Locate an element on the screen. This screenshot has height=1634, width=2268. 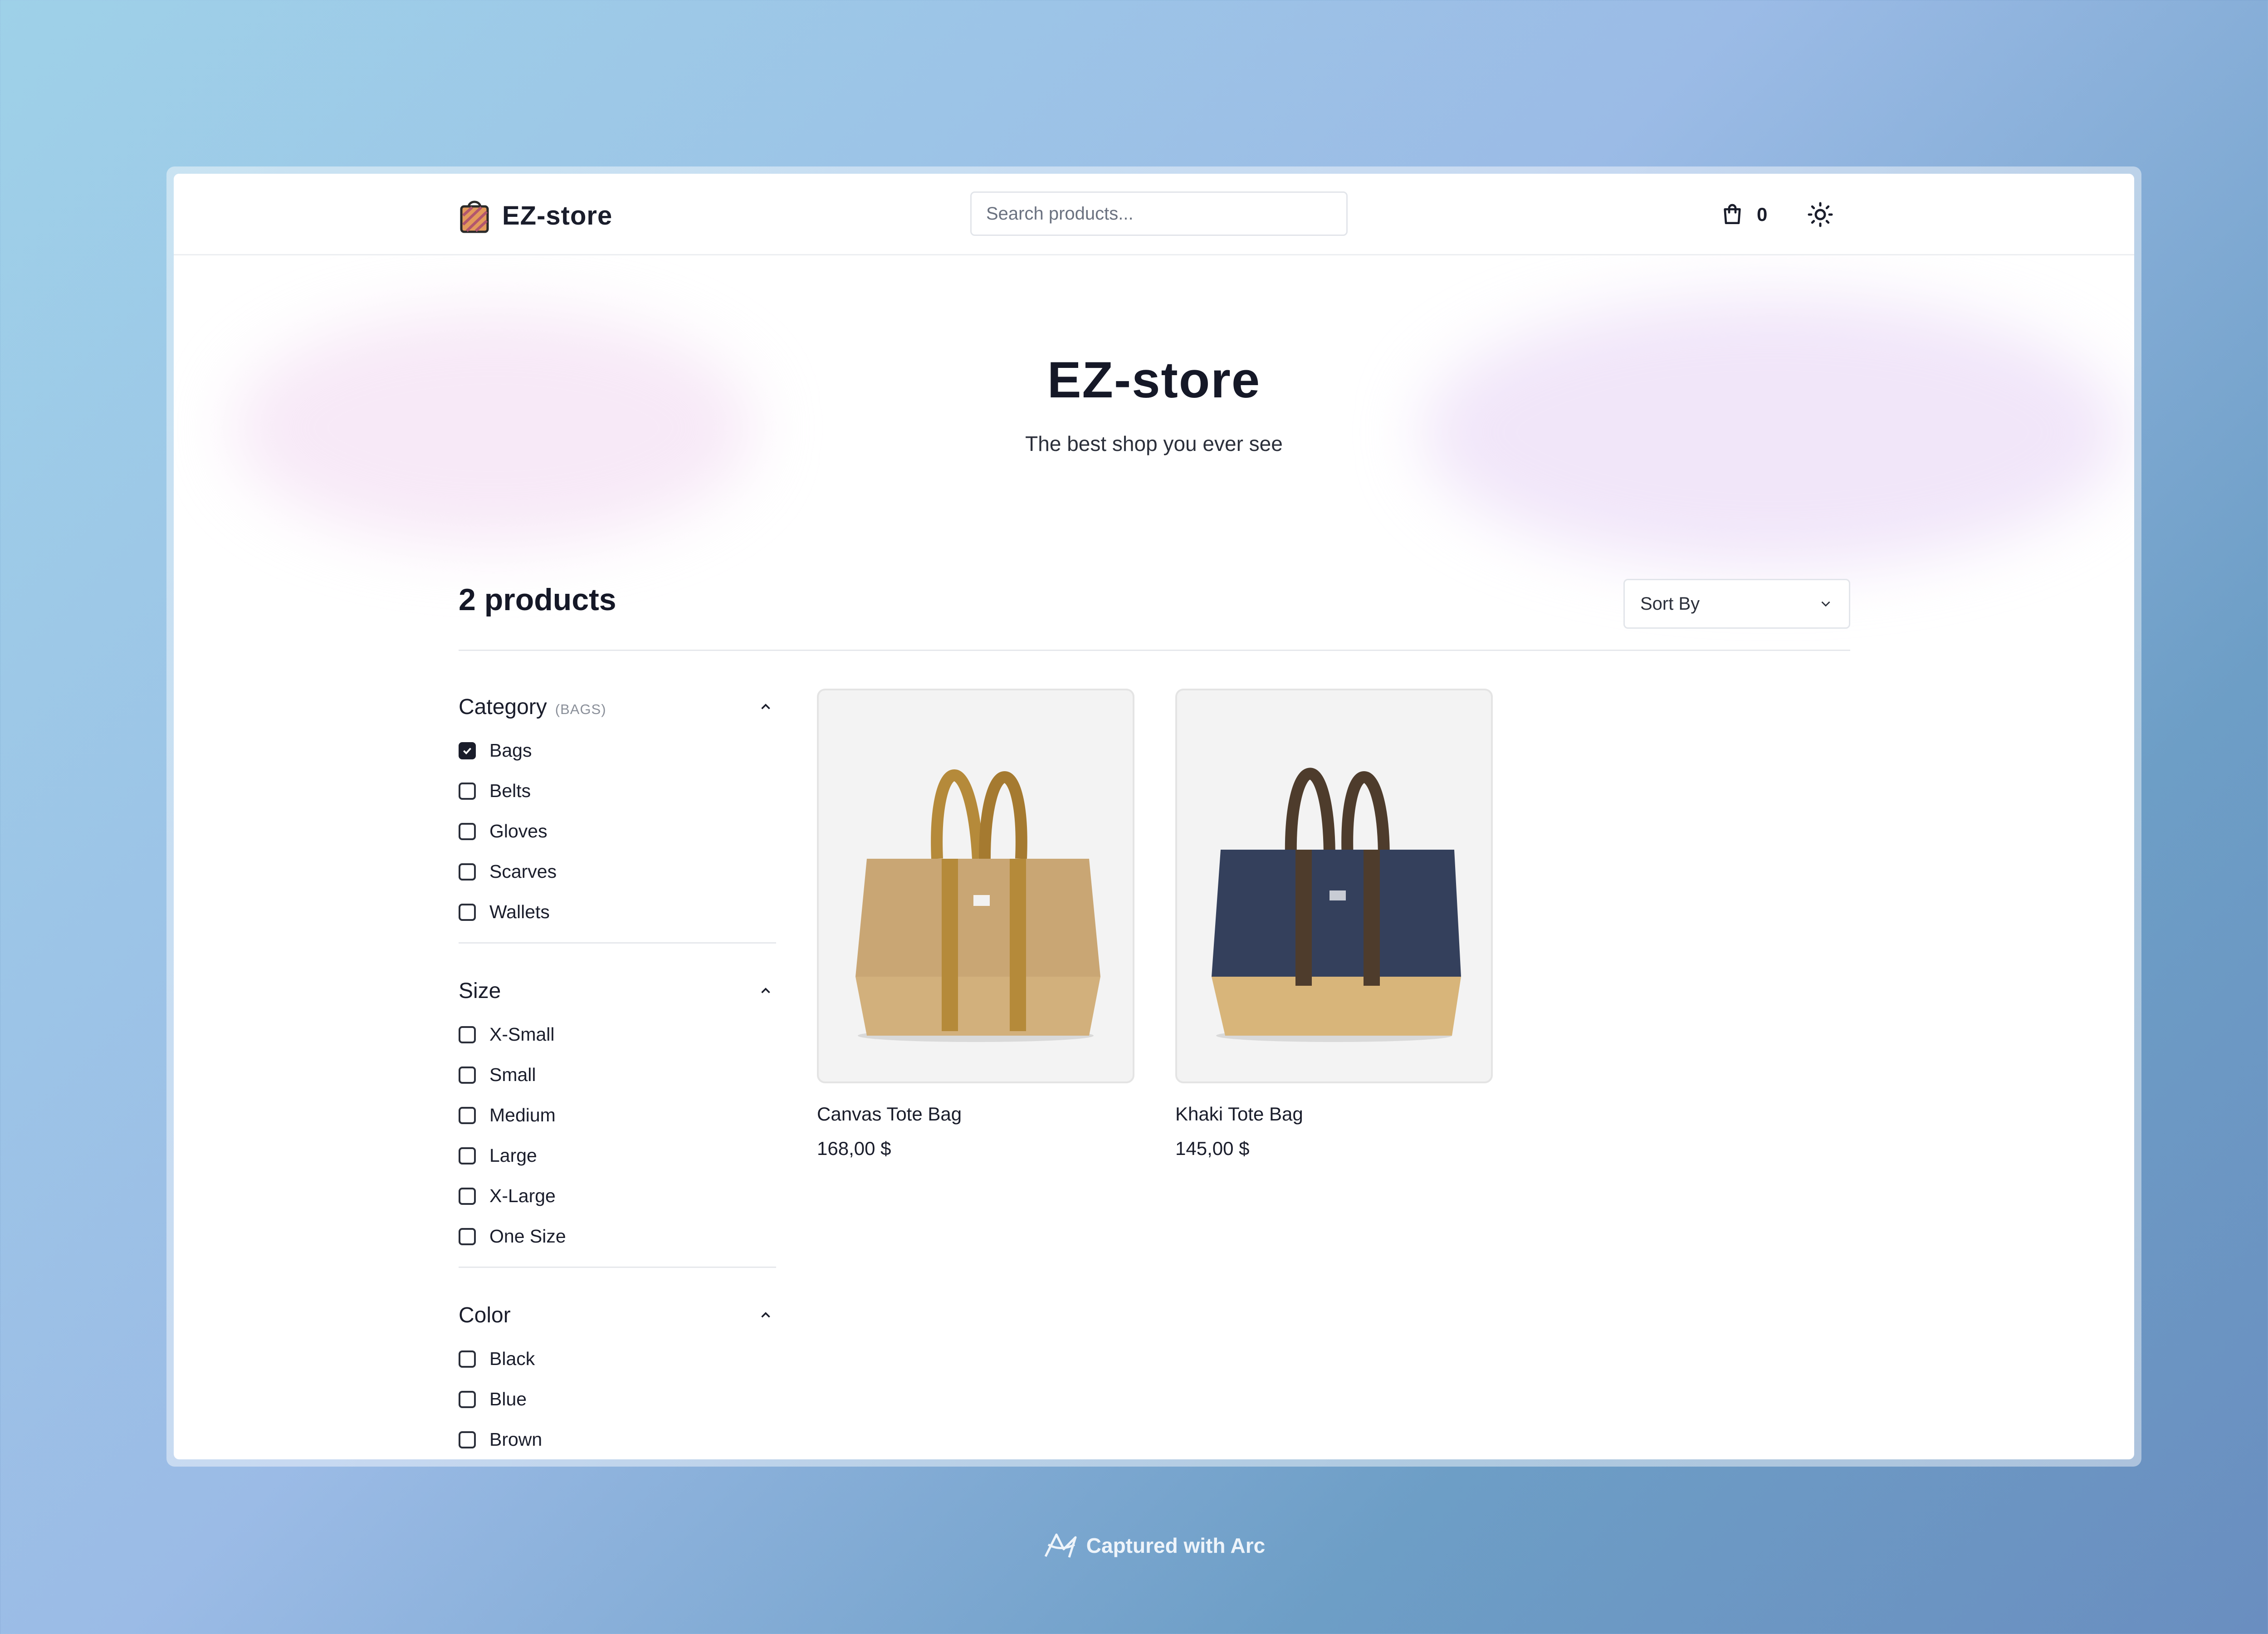
hero-subtitle: The best shop you ever see is located at coordinates (1154, 443).